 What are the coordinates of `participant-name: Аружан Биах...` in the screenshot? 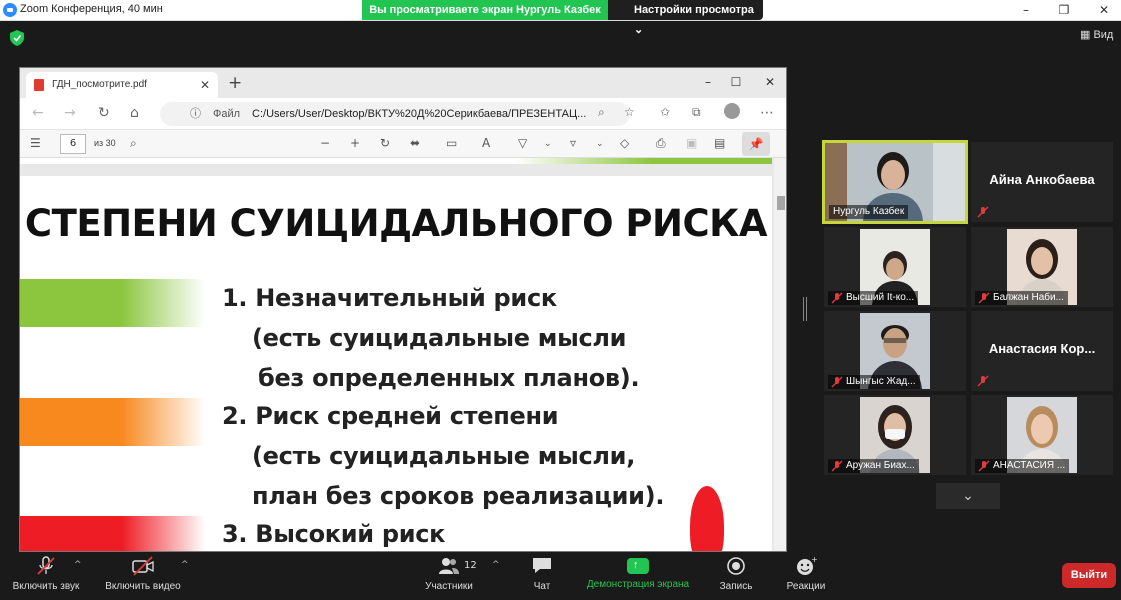 It's located at (880, 465).